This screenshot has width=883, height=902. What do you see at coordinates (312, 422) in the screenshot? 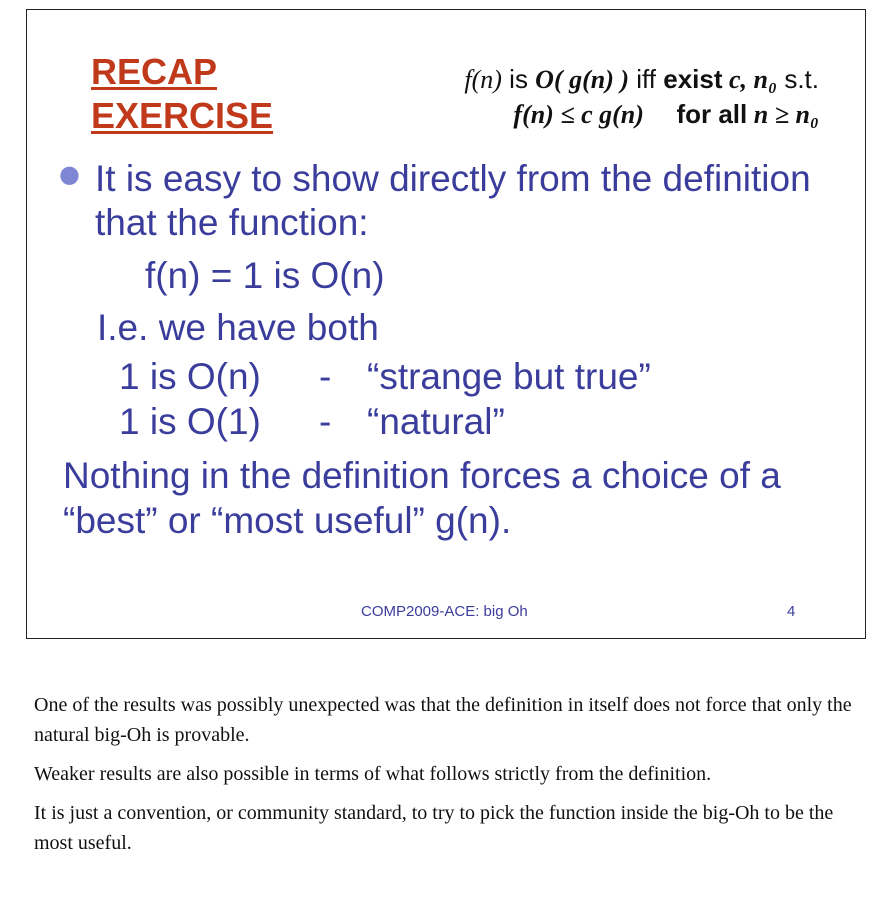
I see `comparison-row: 1 is O(1) - “natural”` at bounding box center [312, 422].